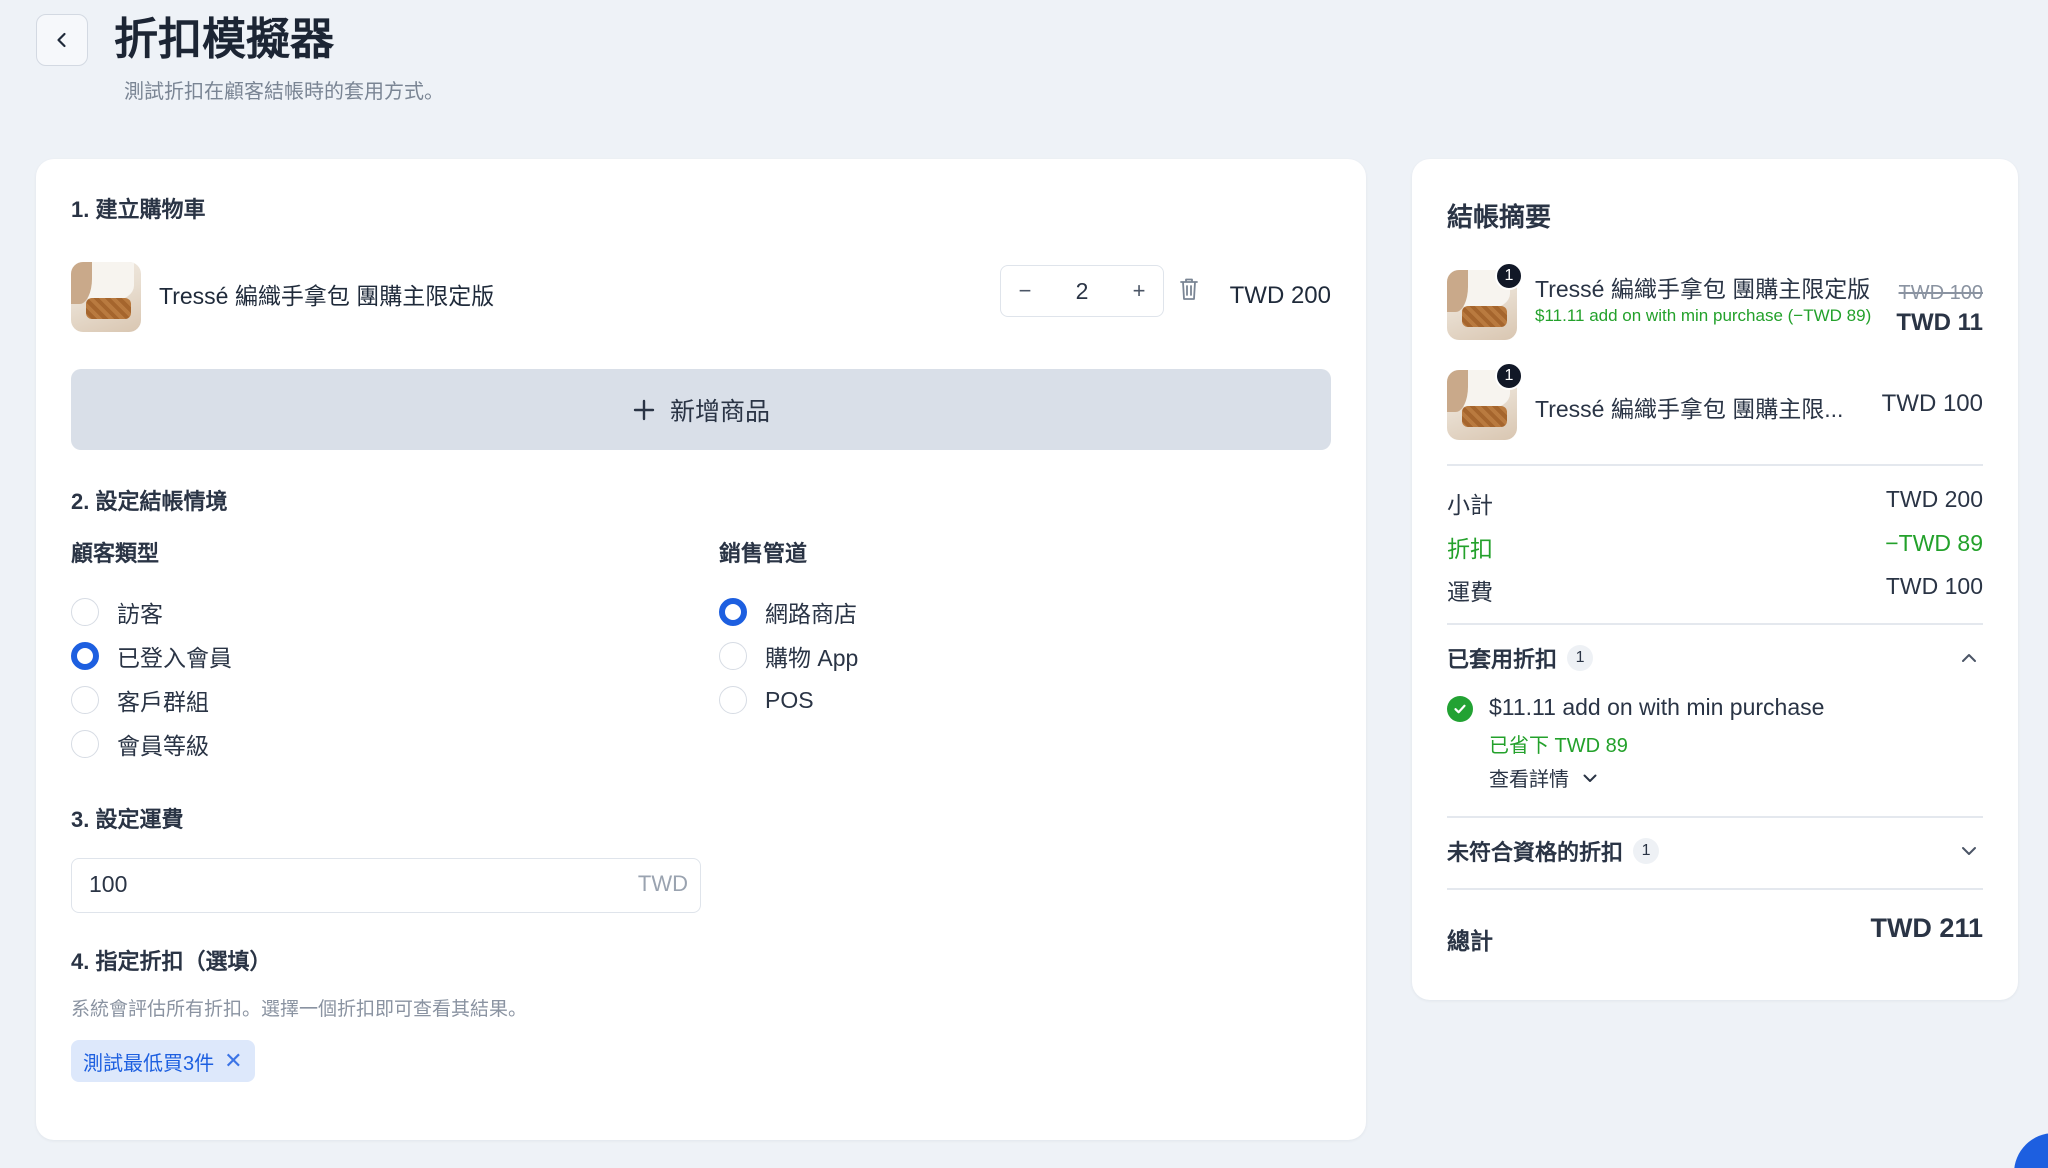 This screenshot has width=2048, height=1168. I want to click on close-icon: ✕, so click(233, 1061).